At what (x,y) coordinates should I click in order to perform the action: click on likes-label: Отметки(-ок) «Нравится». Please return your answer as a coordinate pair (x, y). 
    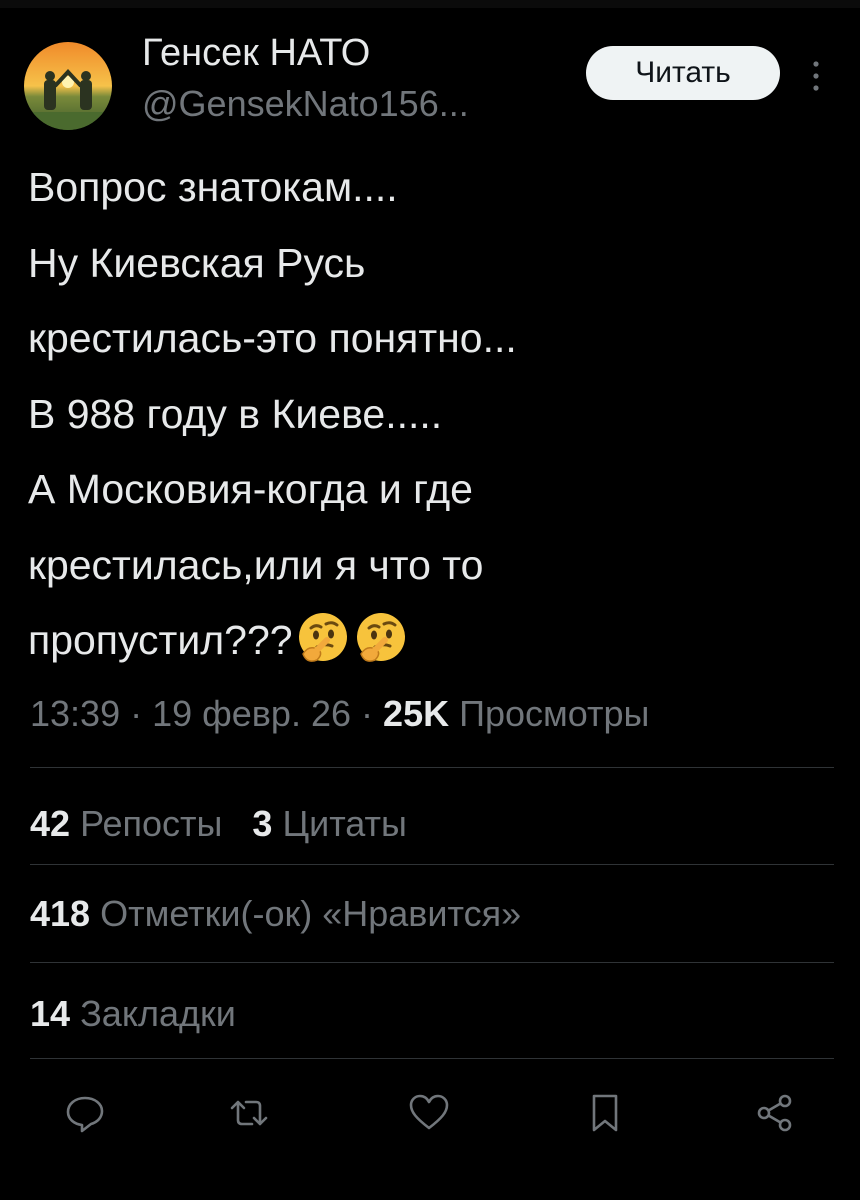
    Looking at the image, I should click on (311, 913).